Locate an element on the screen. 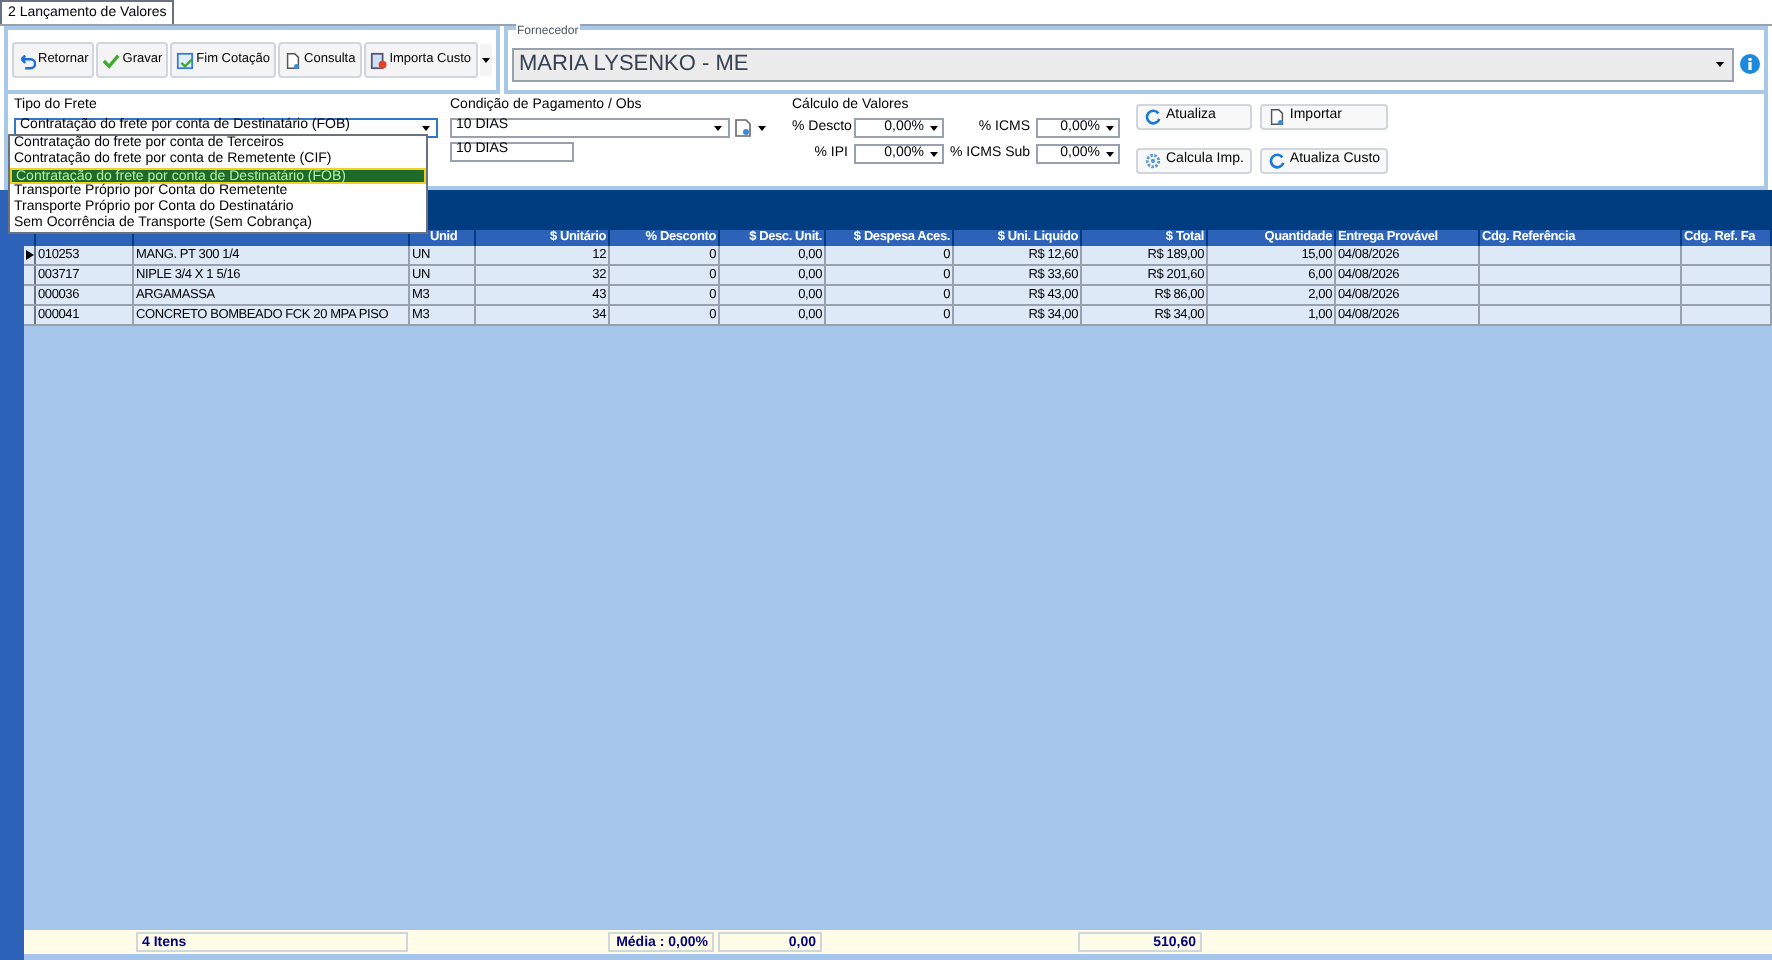  supplier-dropdown: MARIA LYSENKO - ME is located at coordinates (1122, 64).